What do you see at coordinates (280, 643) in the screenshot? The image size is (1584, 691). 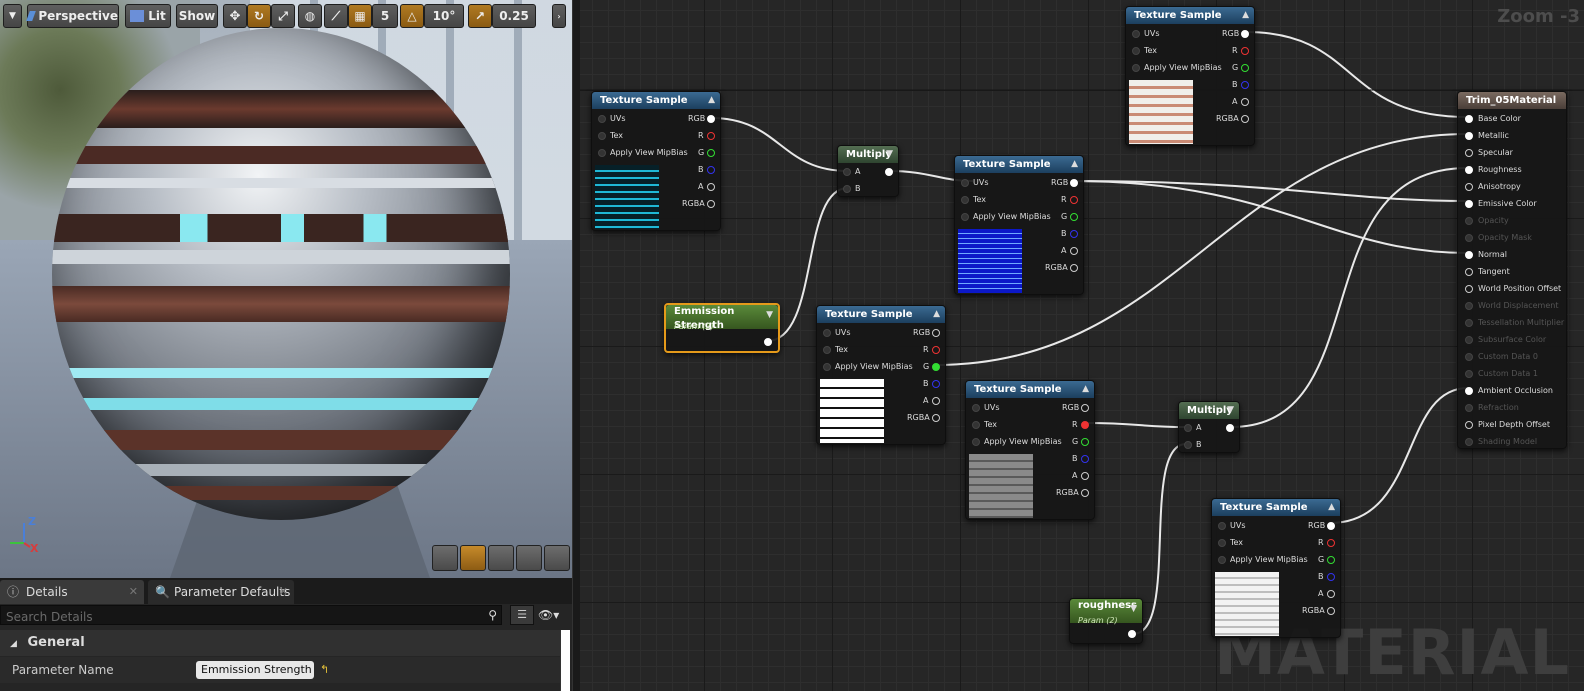 I see `general-section-header: ◢ General` at bounding box center [280, 643].